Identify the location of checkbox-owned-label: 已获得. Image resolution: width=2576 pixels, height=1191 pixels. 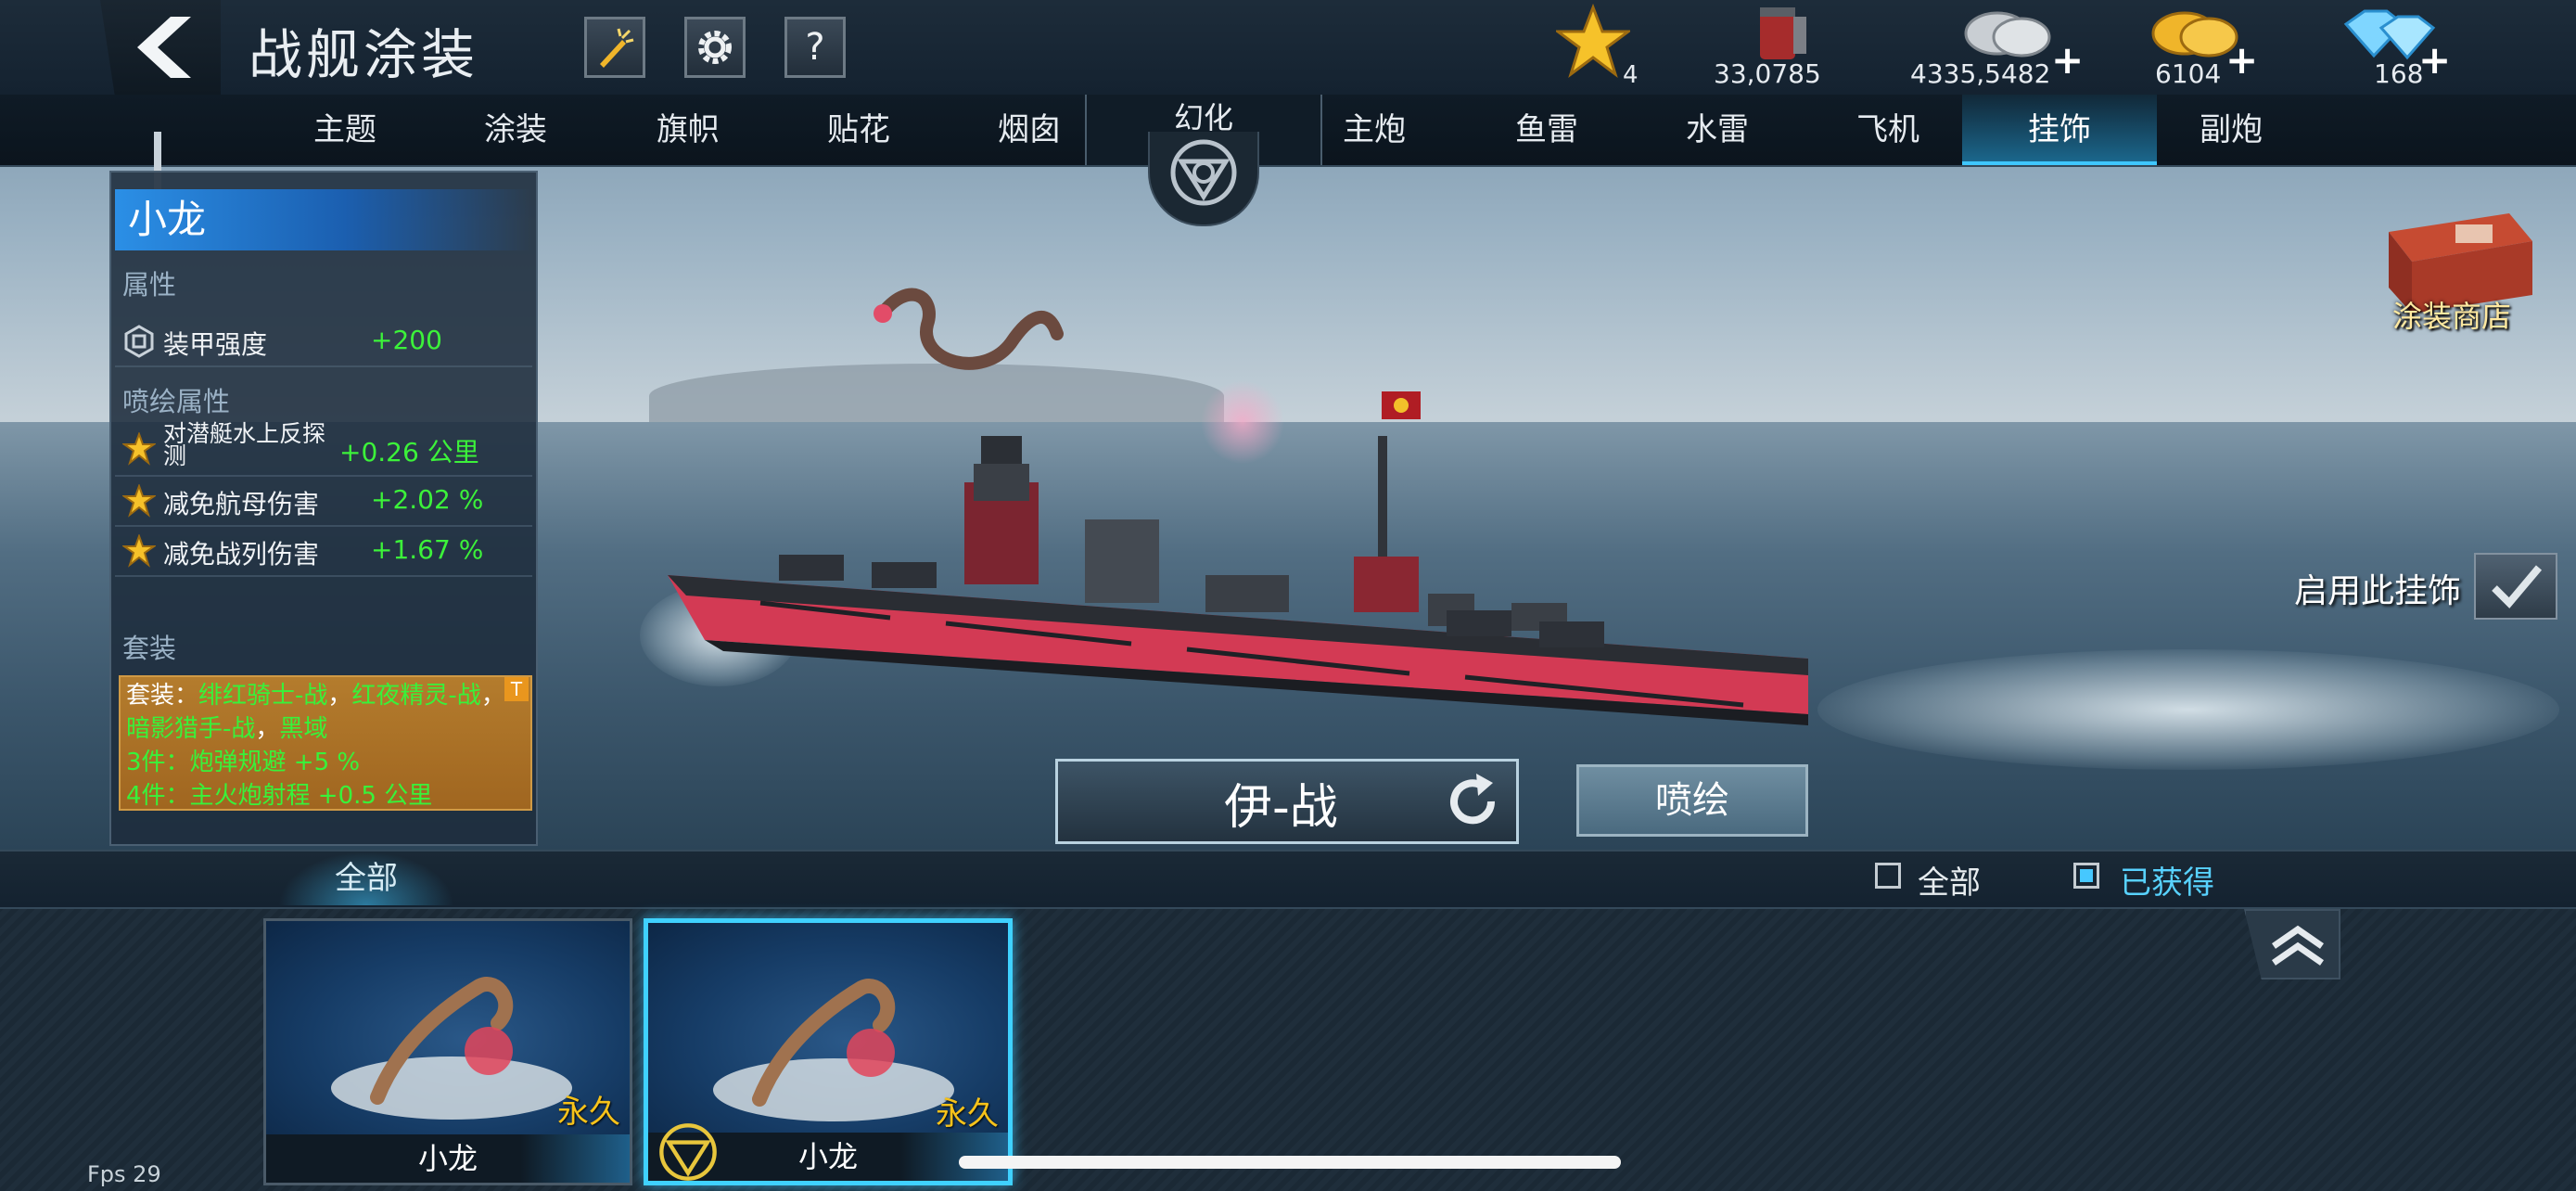
(2167, 880).